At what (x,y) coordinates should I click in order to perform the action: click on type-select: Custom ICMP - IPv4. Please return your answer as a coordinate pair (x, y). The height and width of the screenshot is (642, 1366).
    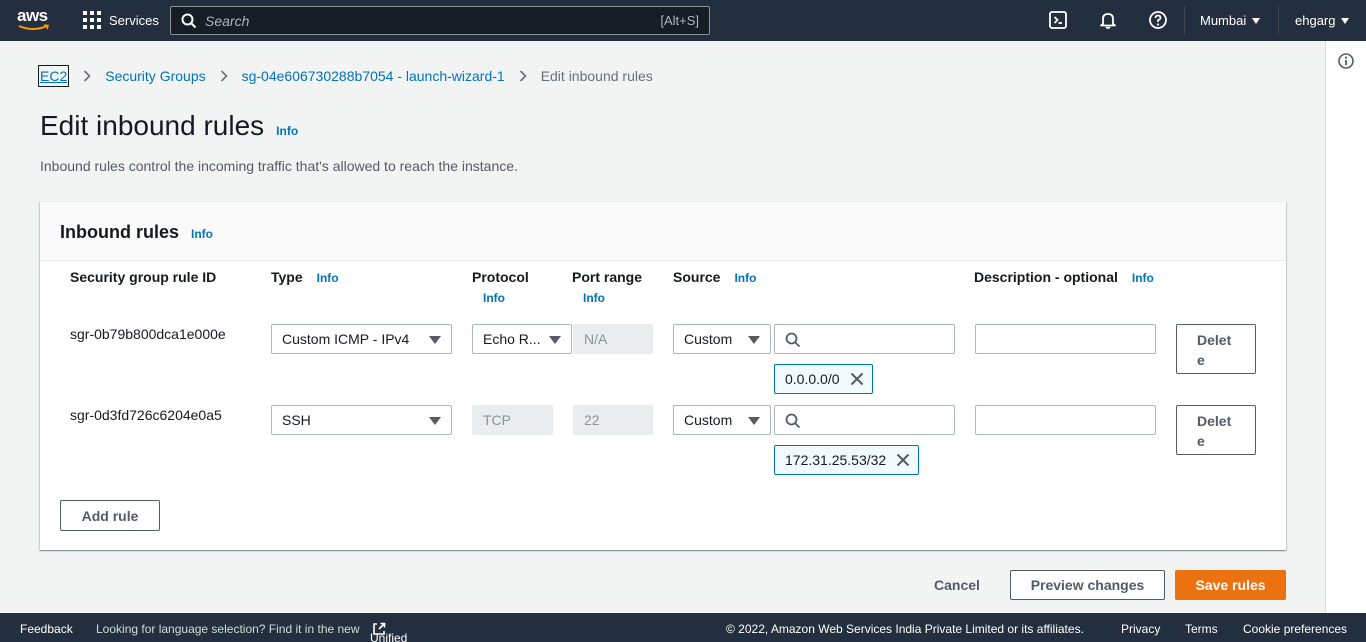
    Looking at the image, I should click on (361, 339).